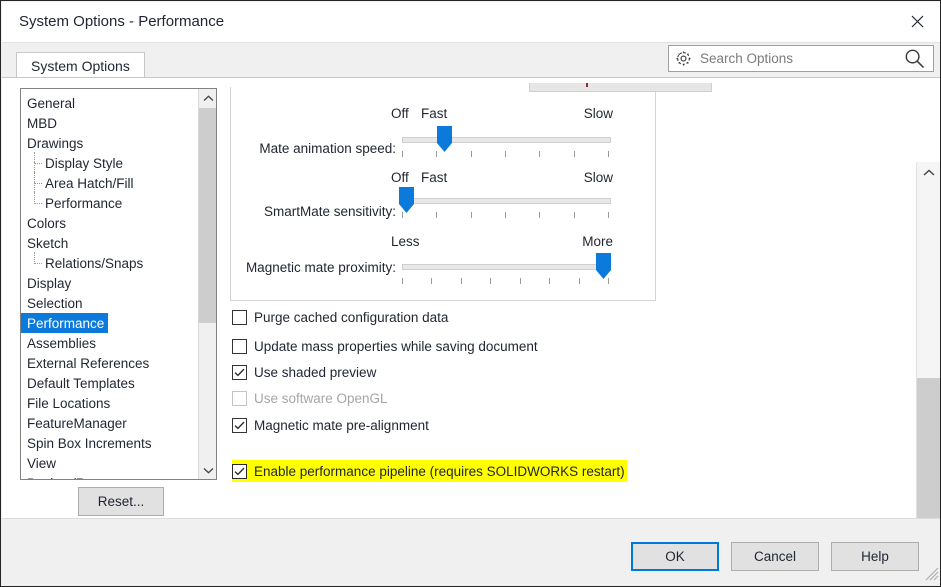  Describe the element at coordinates (315, 372) in the screenshot. I see `checkbox-label: Use shaded preview` at that location.